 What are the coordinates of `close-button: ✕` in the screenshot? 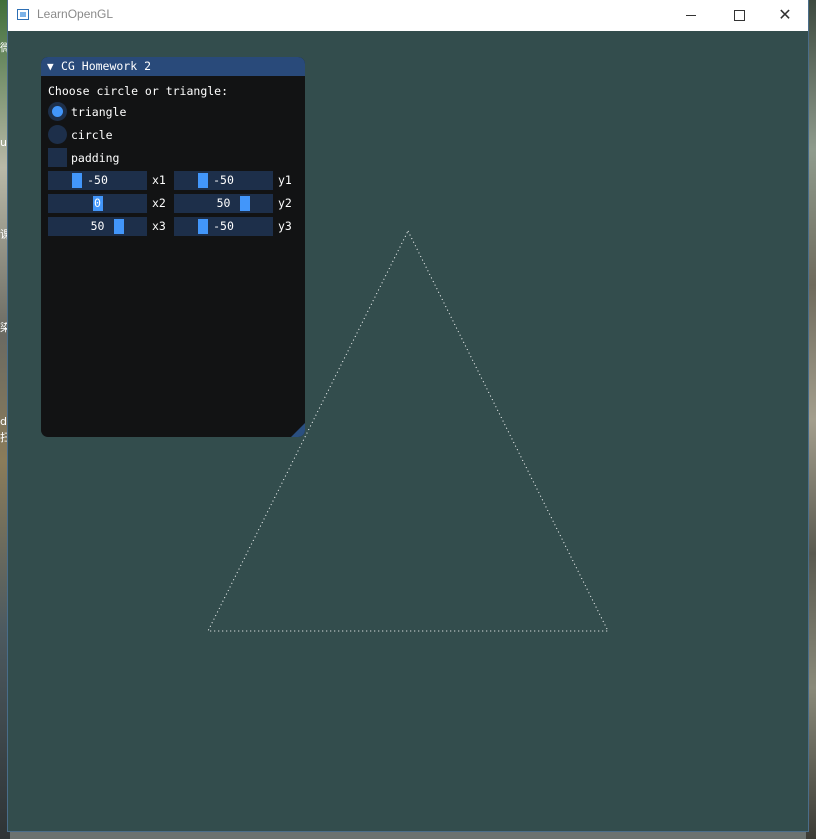 It's located at (785, 15).